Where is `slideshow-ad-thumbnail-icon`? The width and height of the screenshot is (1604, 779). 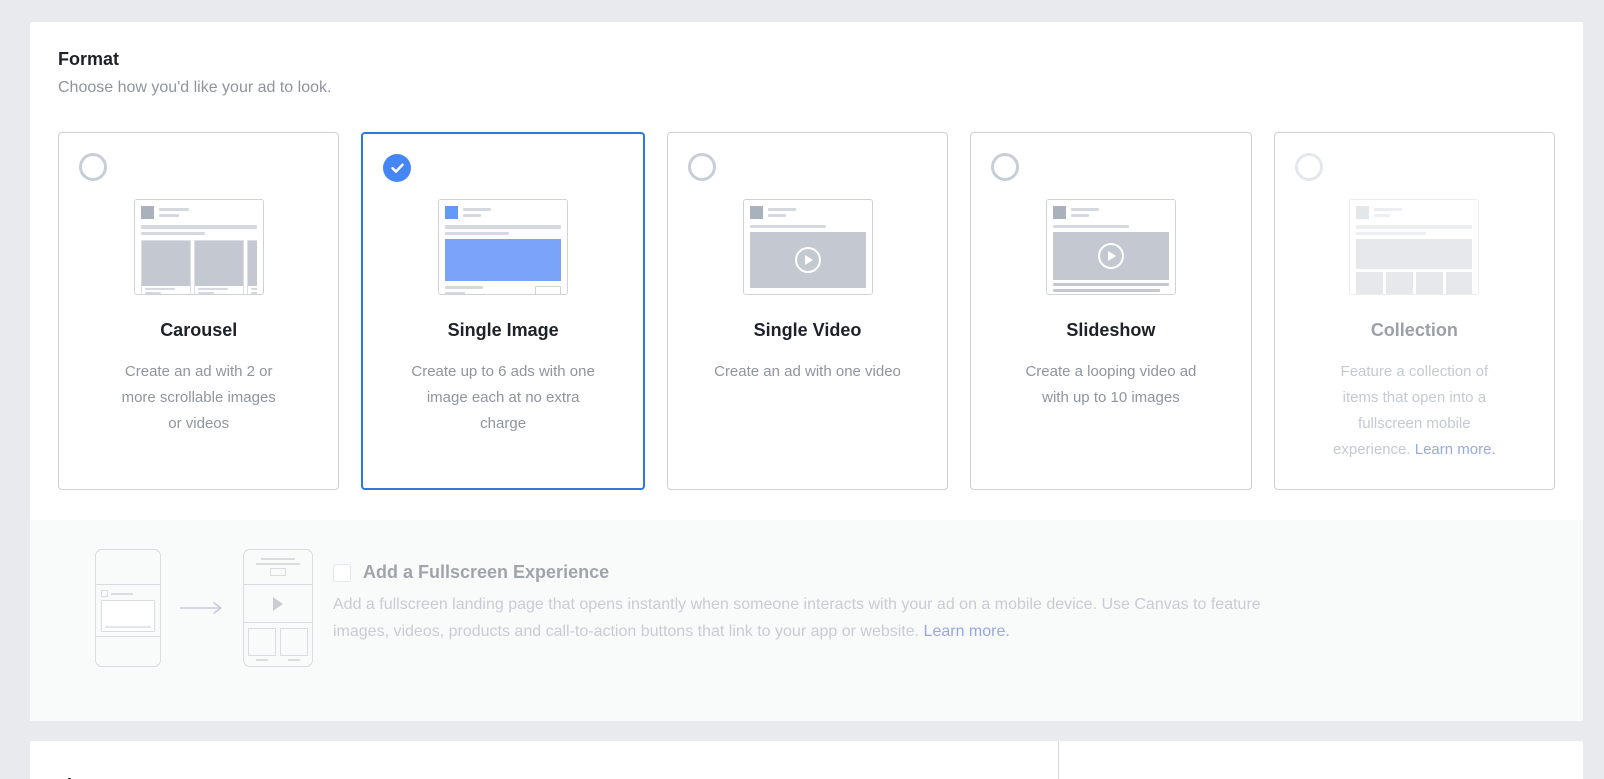
slideshow-ad-thumbnail-icon is located at coordinates (1110, 247).